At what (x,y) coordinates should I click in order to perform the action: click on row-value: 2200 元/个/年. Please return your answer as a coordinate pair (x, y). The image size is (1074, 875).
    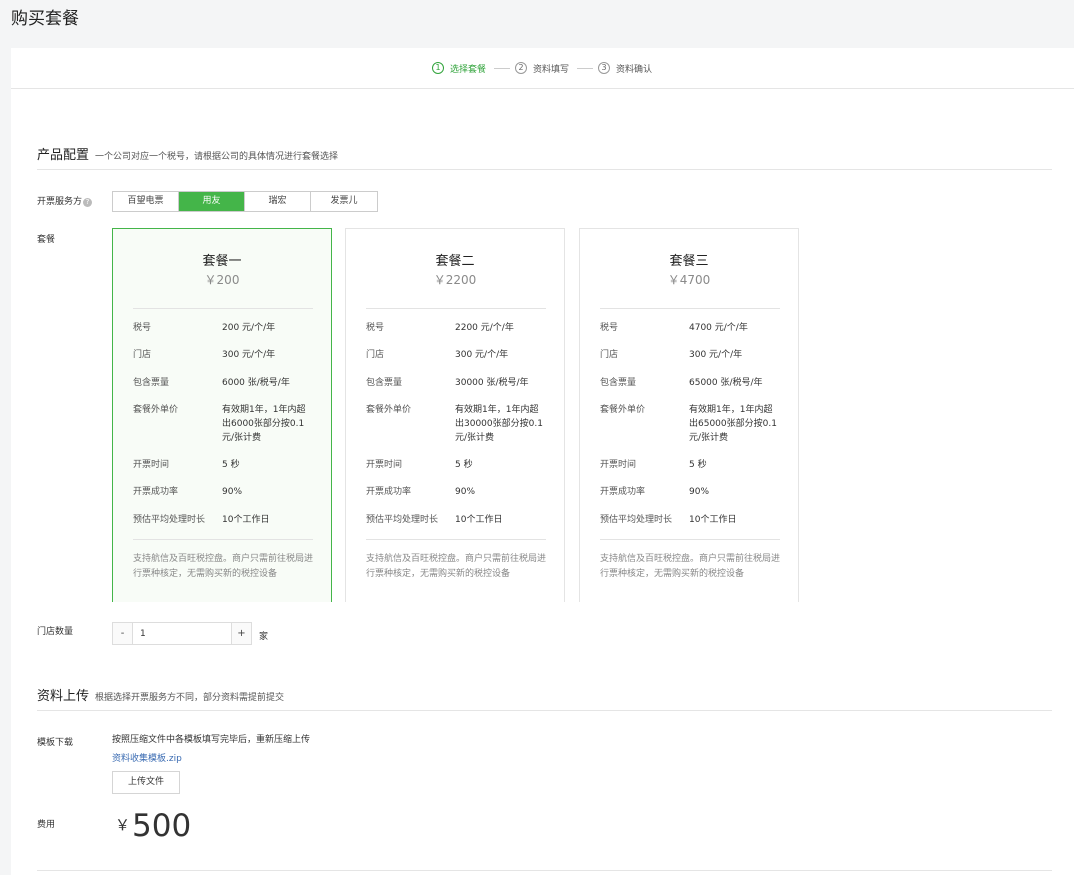
    Looking at the image, I should click on (484, 328).